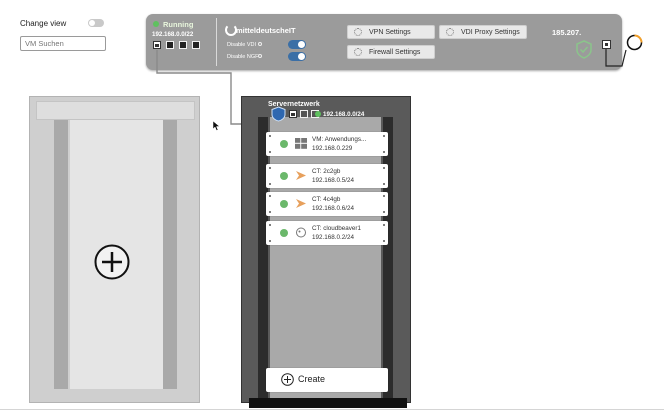 Image resolution: width=664 pixels, height=418 pixels. Describe the element at coordinates (301, 232) in the screenshot. I see `cloudbeaver-icon` at that location.